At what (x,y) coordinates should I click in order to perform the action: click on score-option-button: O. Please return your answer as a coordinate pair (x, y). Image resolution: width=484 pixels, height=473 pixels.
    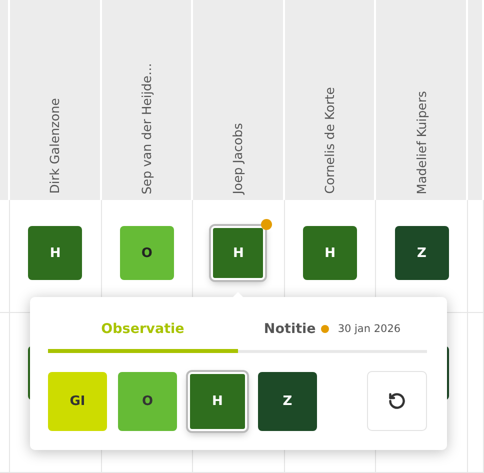
    Looking at the image, I should click on (147, 401).